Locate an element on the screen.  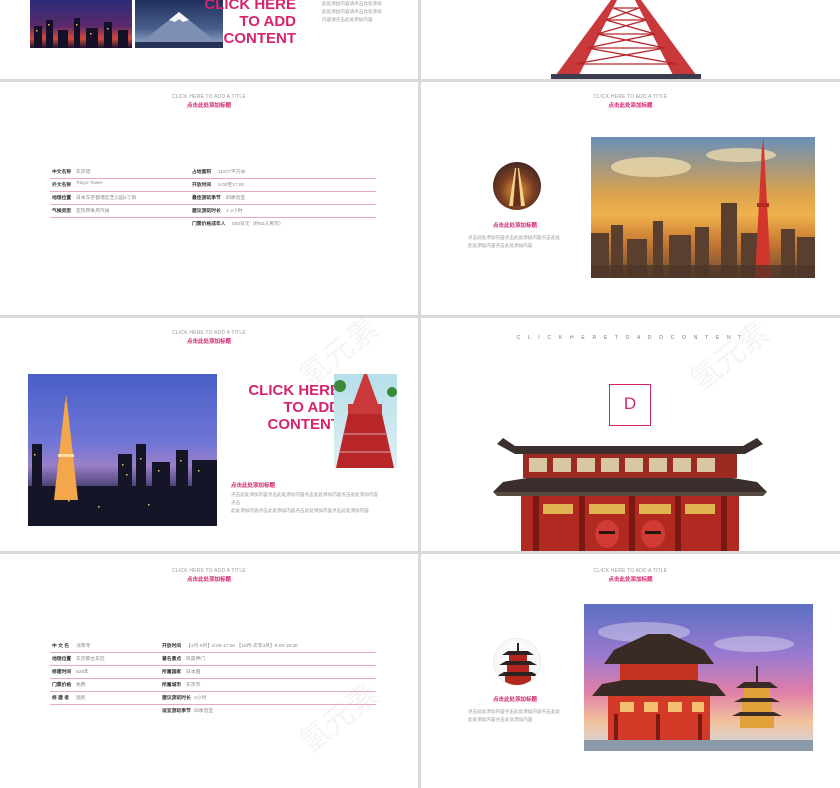
table-key: 门票价格 is located at coordinates (62, 685).